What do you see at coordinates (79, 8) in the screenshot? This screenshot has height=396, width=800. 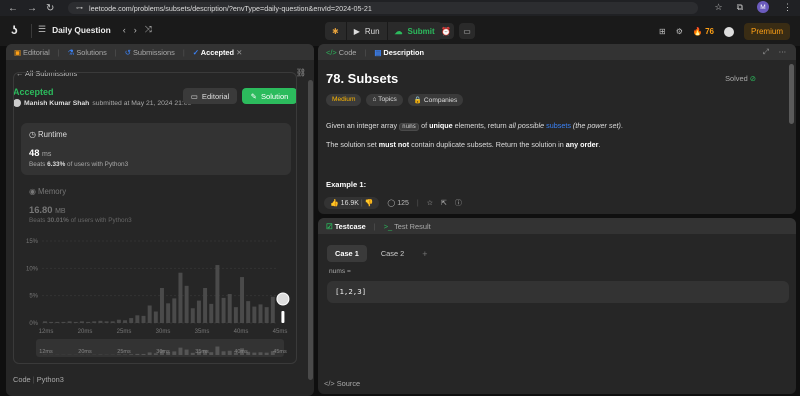 I see `site-info-icon: ⊶` at bounding box center [79, 8].